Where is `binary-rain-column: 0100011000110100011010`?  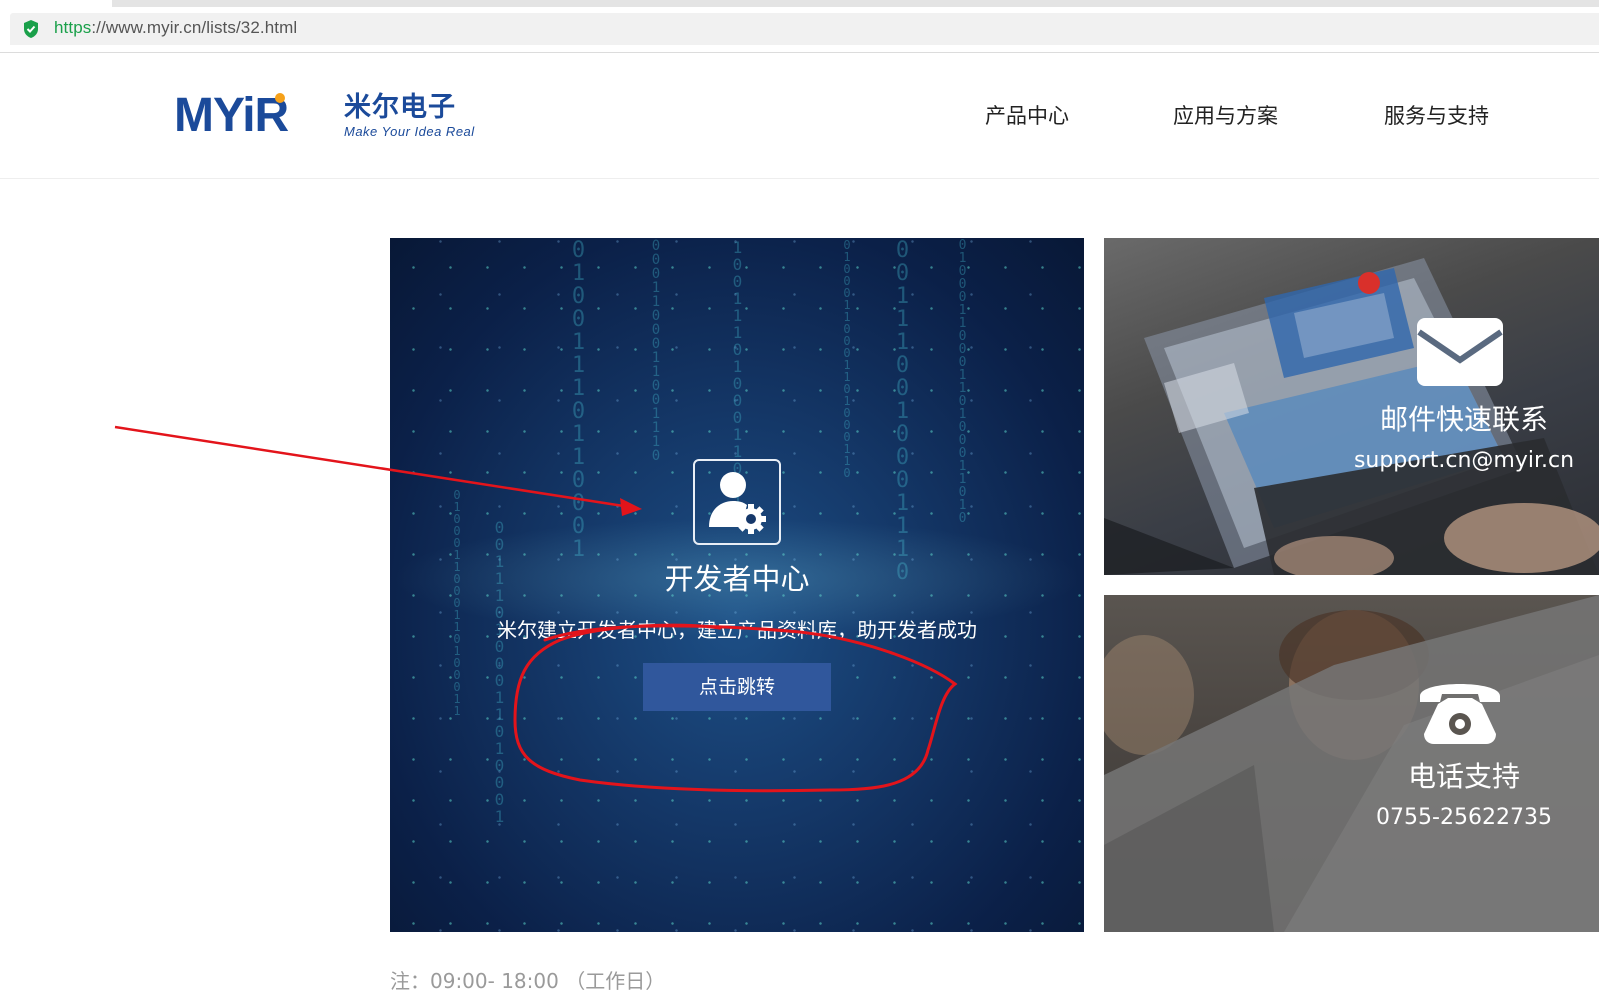
binary-rain-column: 0100011000110100011010 is located at coordinates (962, 381).